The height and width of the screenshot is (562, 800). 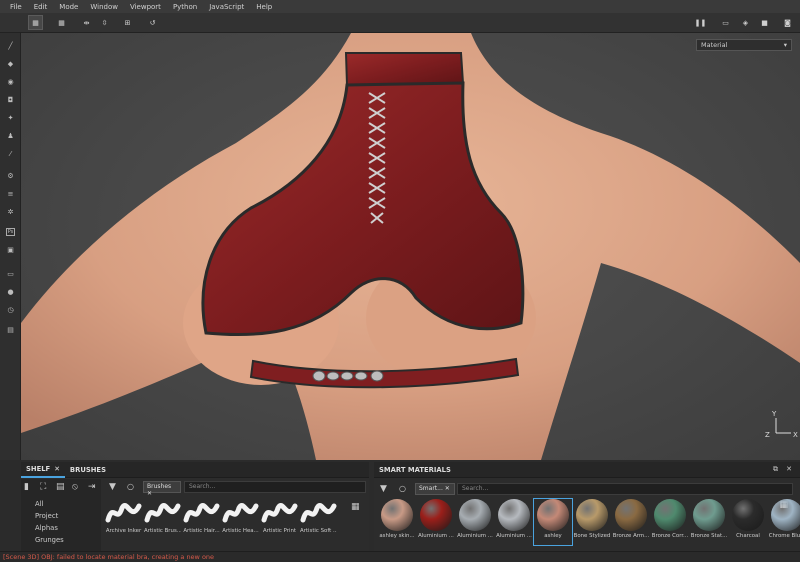 I want to click on grid-snap-button: ▦, so click(x=61, y=22).